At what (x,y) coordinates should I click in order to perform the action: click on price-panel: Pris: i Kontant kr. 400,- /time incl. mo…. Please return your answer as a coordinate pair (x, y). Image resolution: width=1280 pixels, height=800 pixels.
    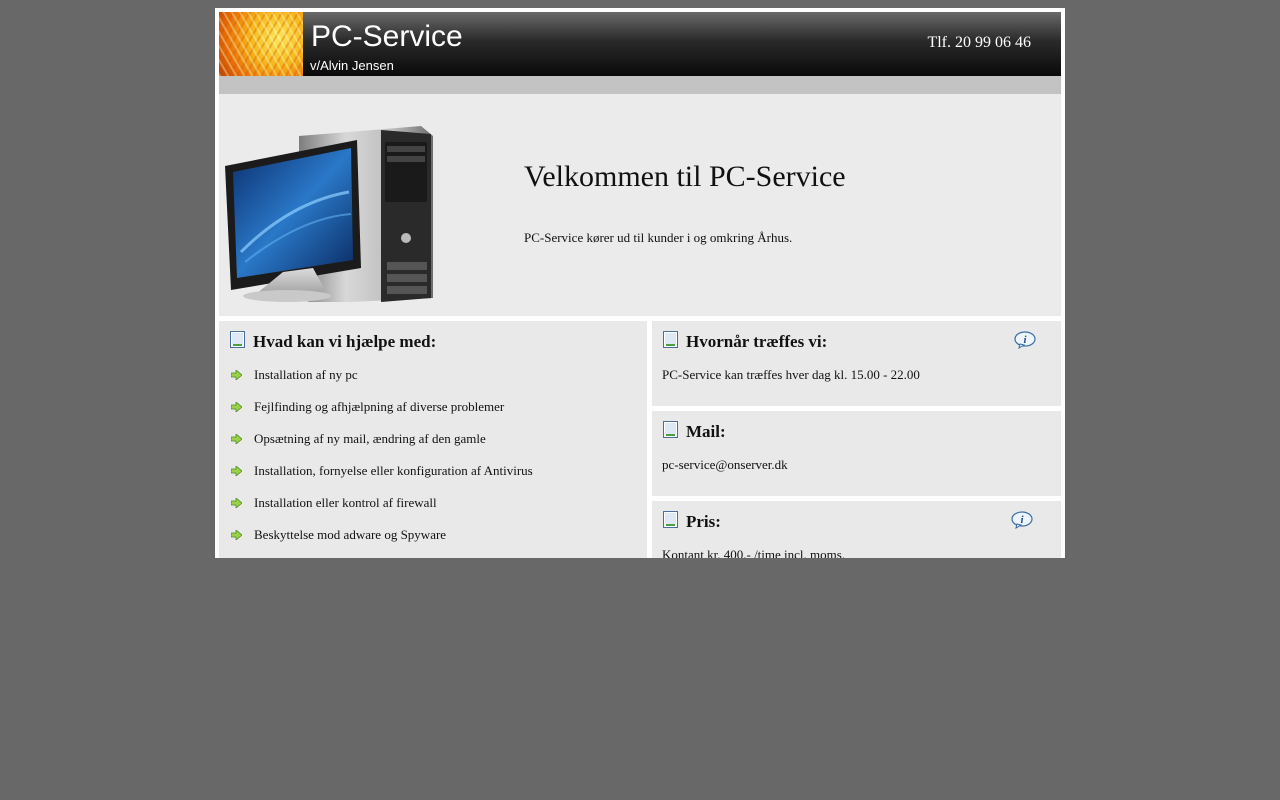
    Looking at the image, I should click on (856, 529).